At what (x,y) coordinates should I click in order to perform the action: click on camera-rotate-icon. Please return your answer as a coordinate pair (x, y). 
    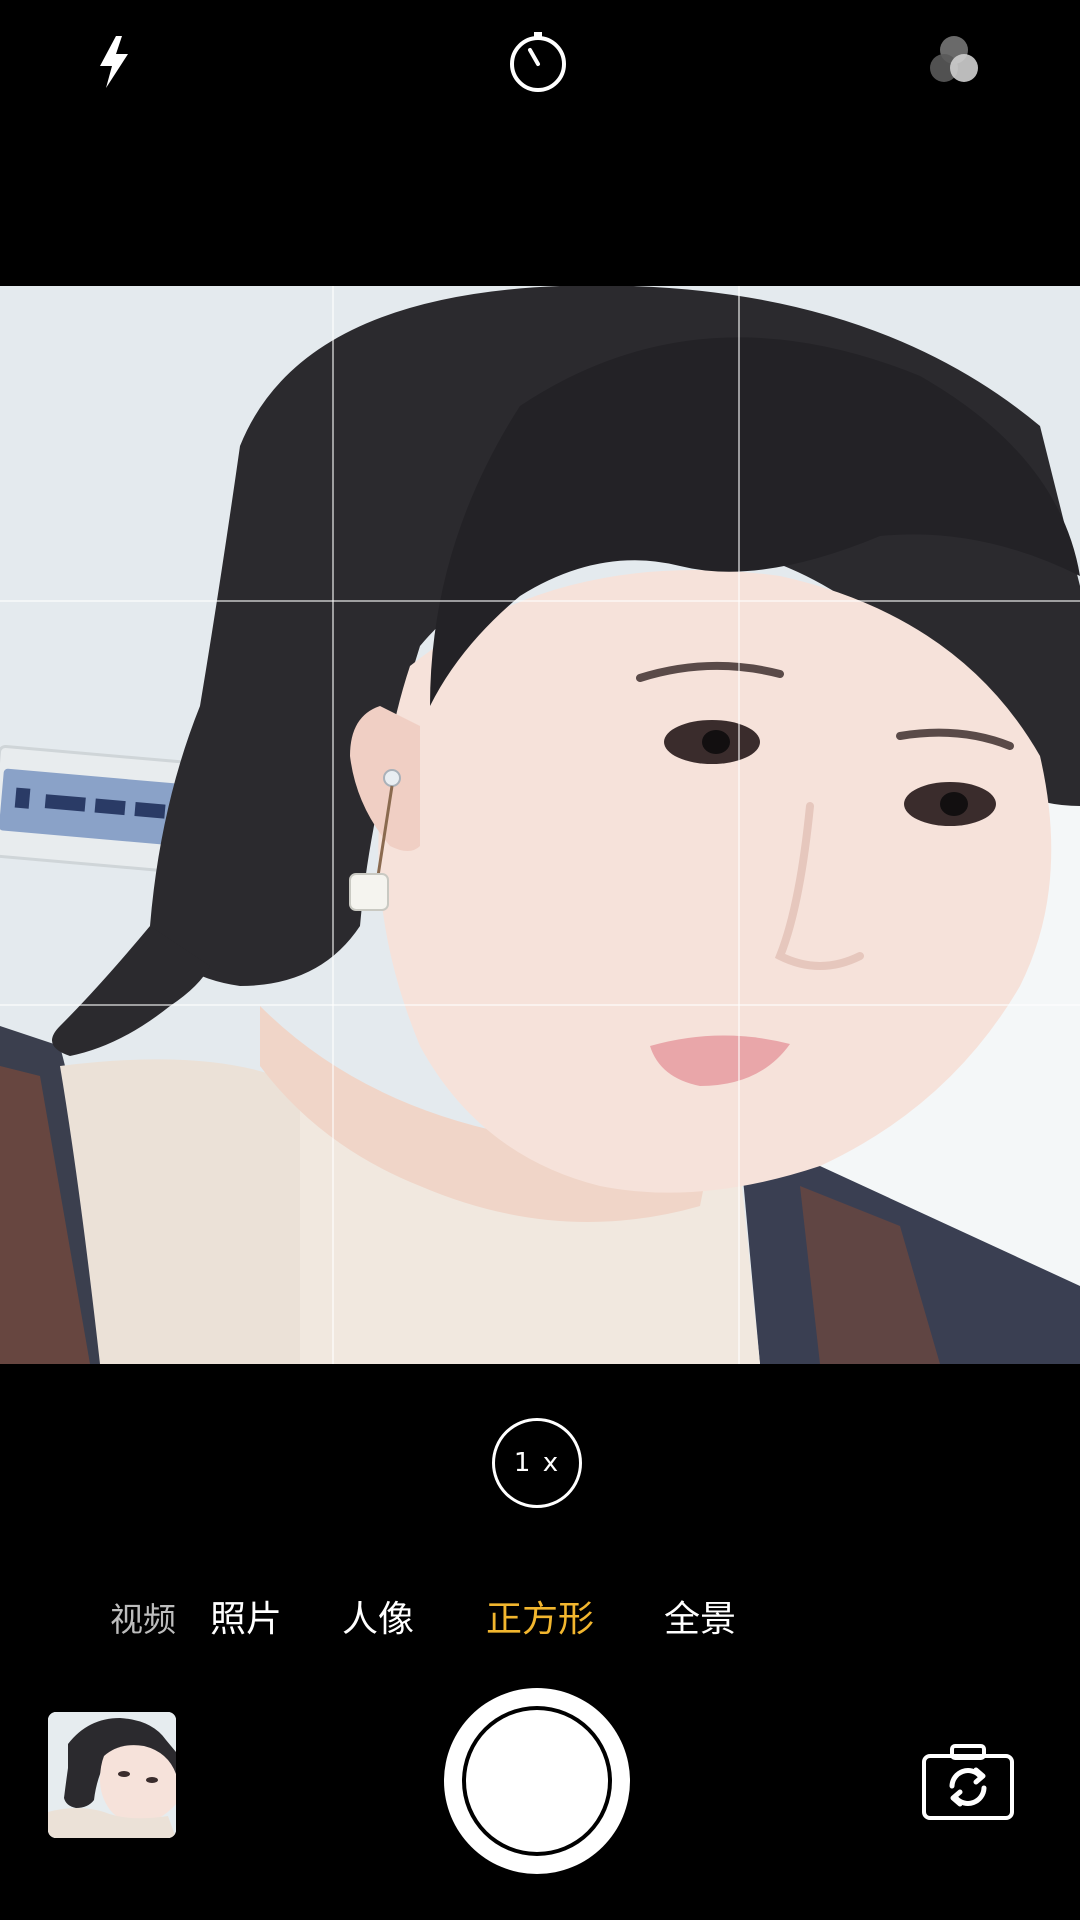
    Looking at the image, I should click on (968, 1782).